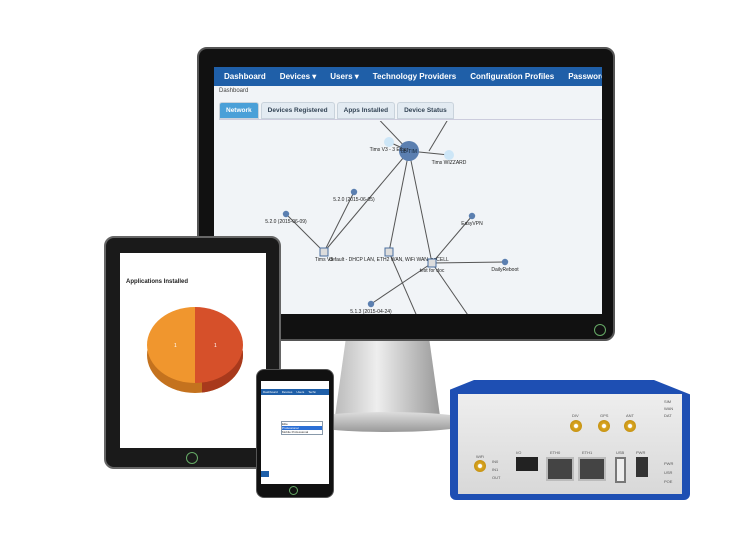 This screenshot has height=536, width=746. Describe the element at coordinates (527, 464) in the screenshot. I see `io-port` at that location.